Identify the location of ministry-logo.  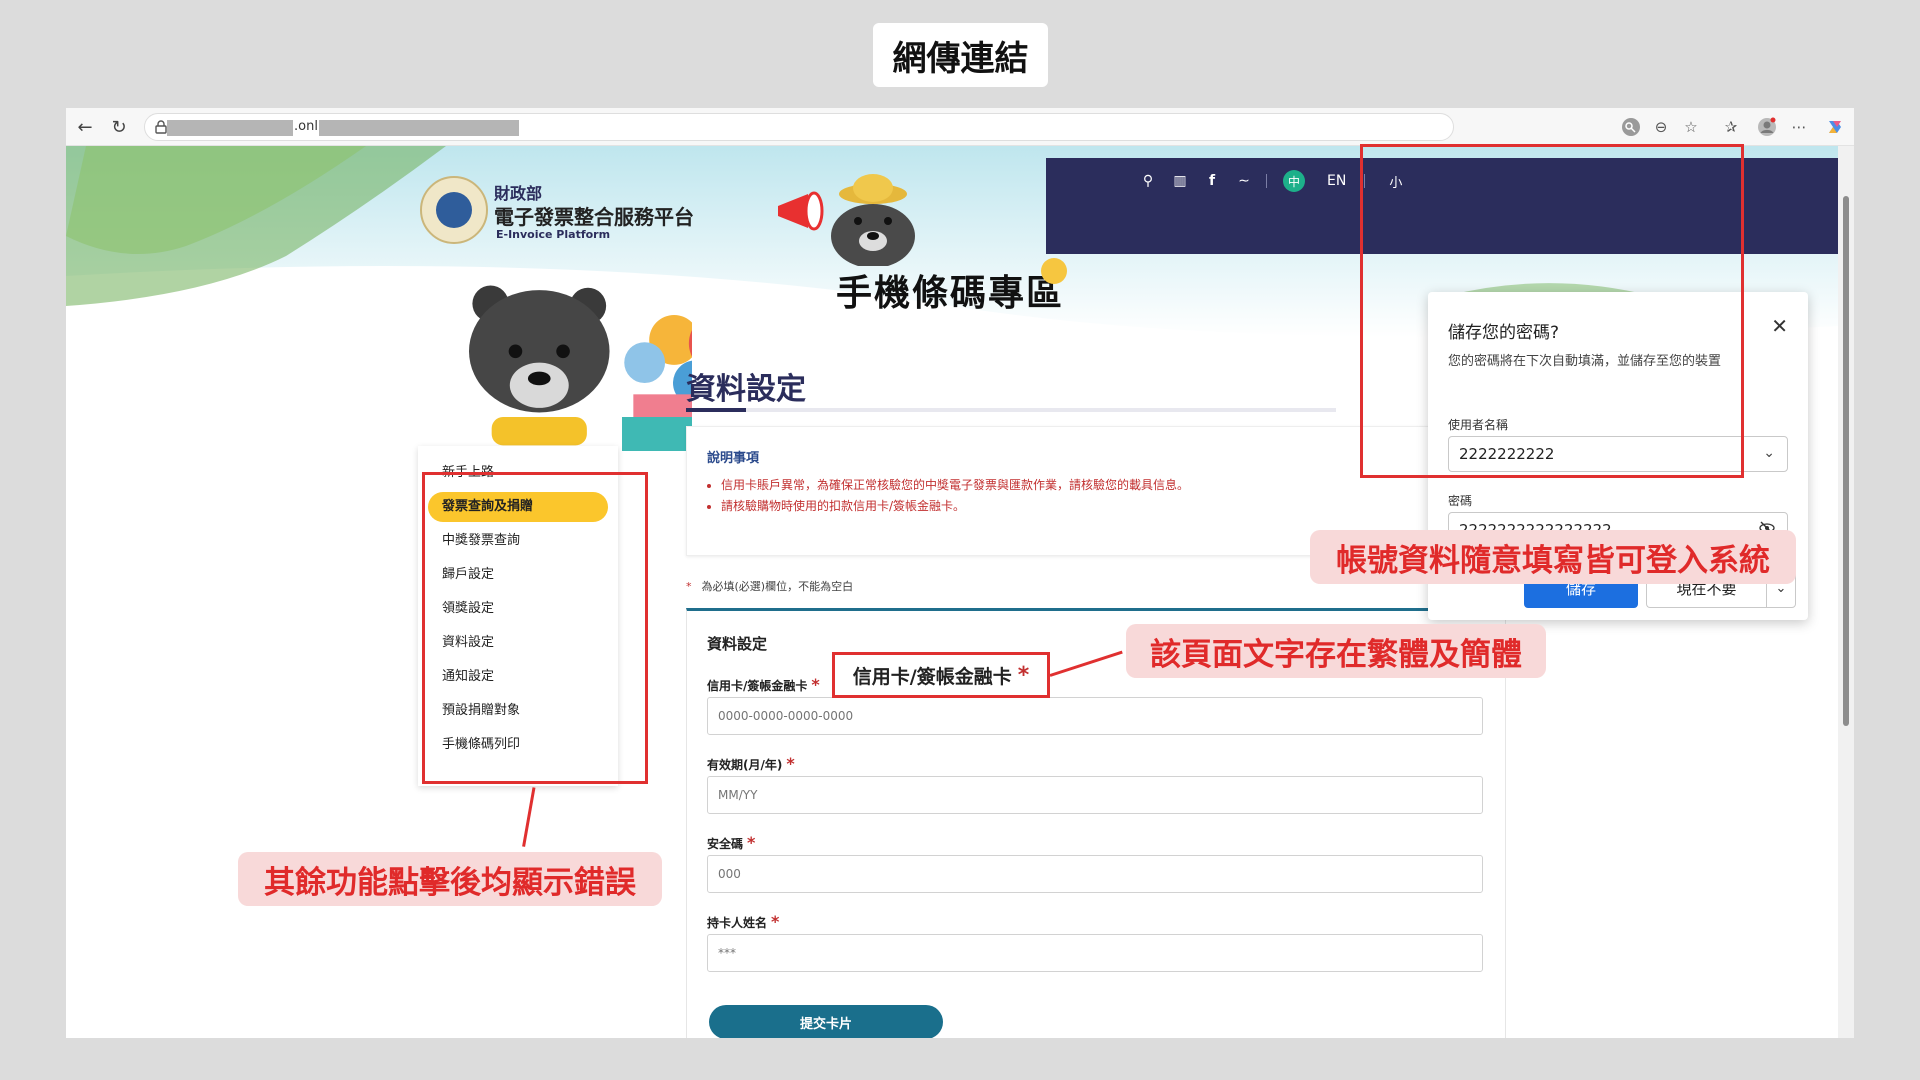
(454, 210).